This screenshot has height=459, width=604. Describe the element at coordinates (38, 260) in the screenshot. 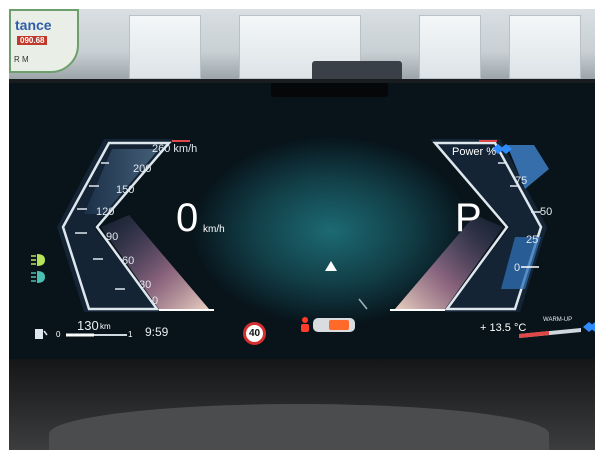

I see `headlight-icon` at that location.